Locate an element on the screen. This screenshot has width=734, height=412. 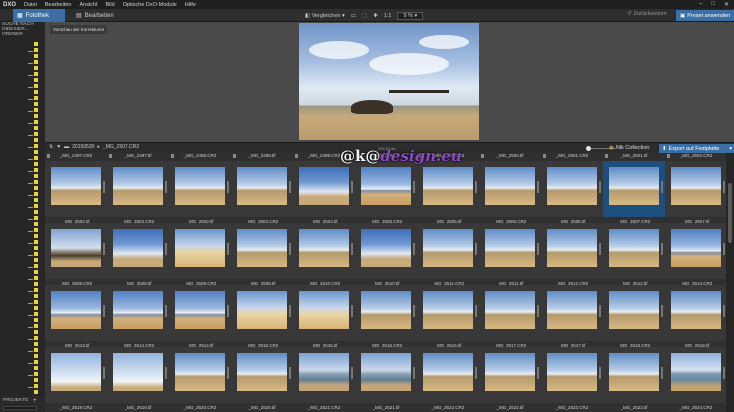
tab-library: ▦ Fotothek is located at coordinates (39, 15).